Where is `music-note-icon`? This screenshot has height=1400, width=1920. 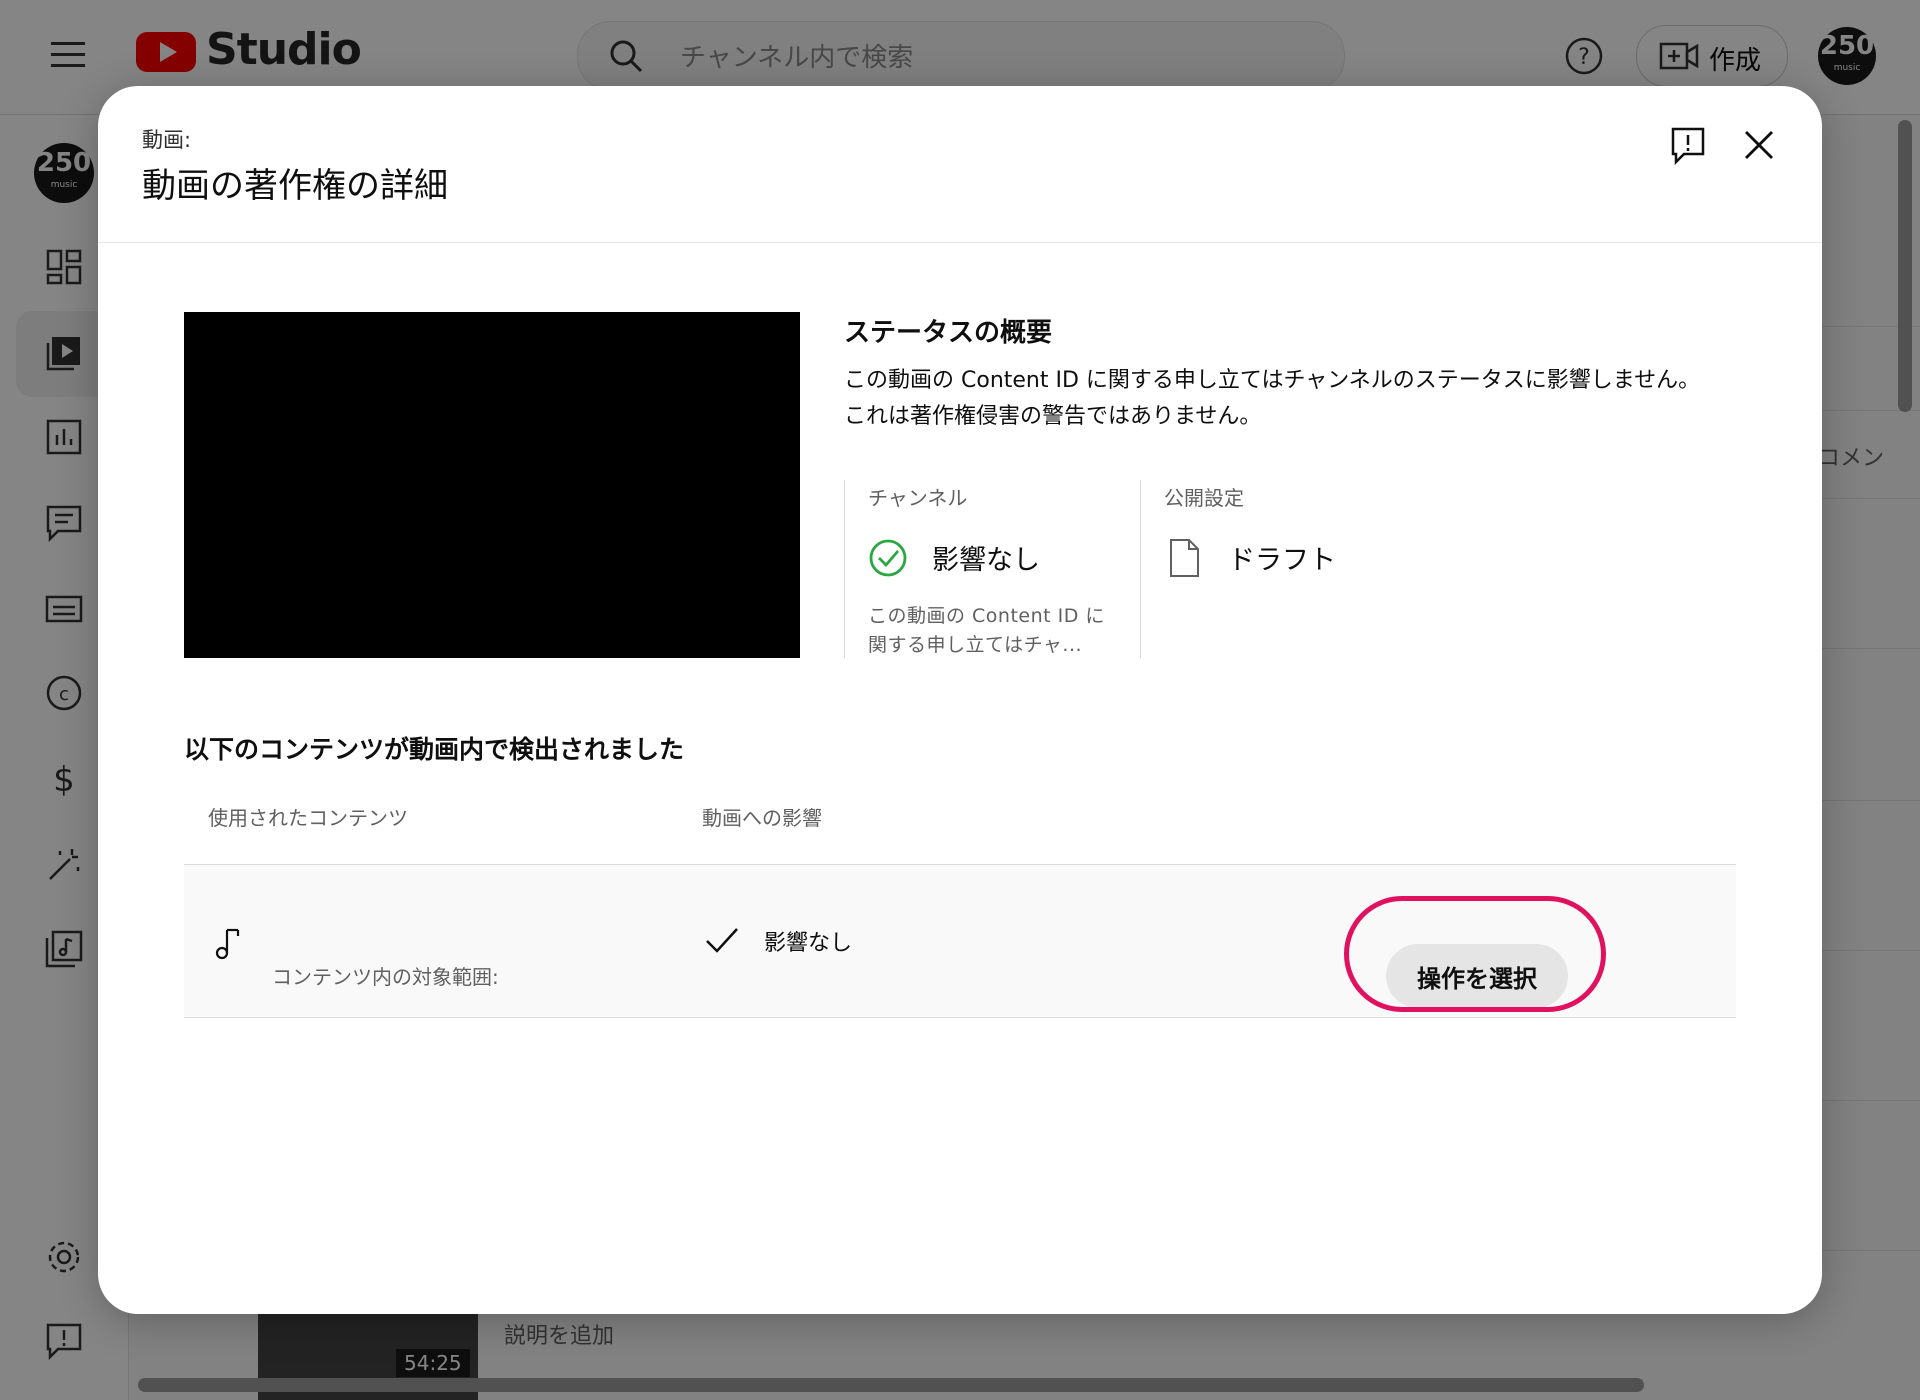
music-note-icon is located at coordinates (228, 944).